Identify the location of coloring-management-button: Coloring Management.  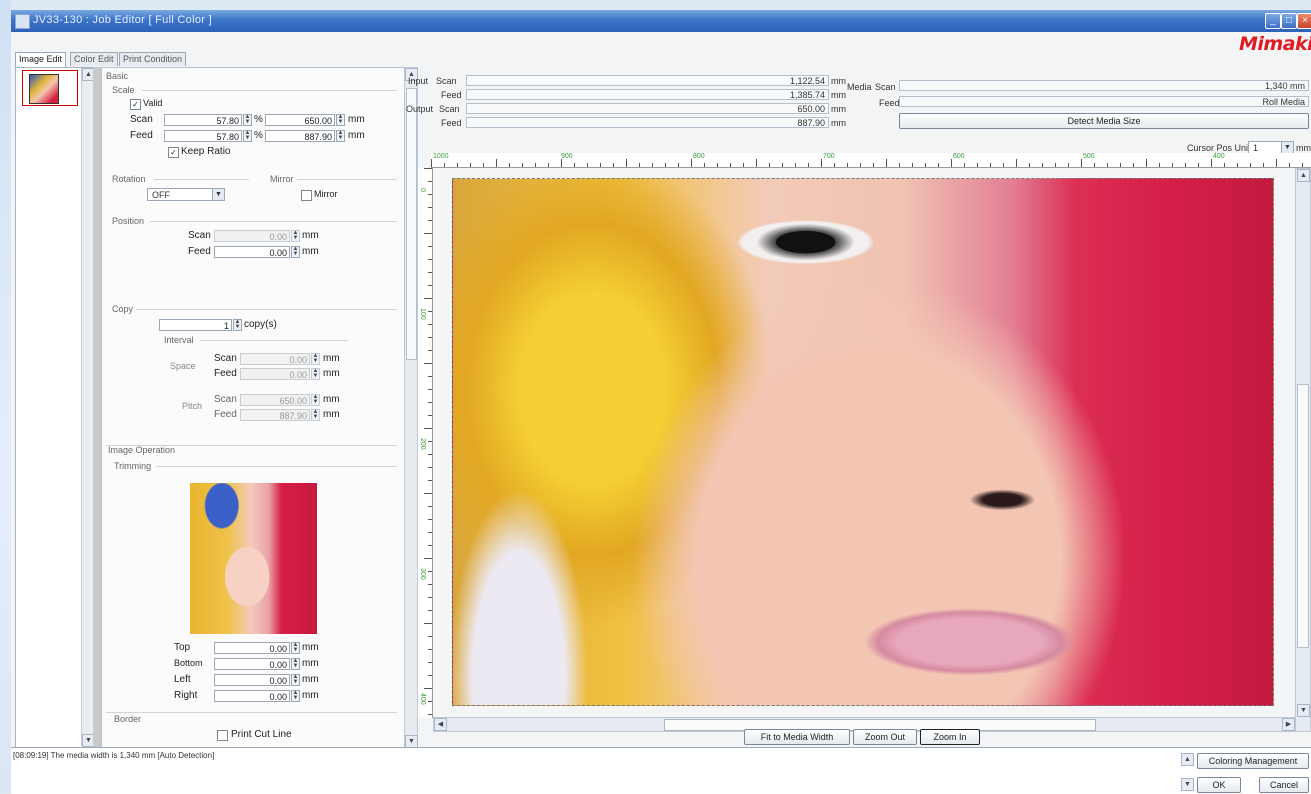
(1253, 761).